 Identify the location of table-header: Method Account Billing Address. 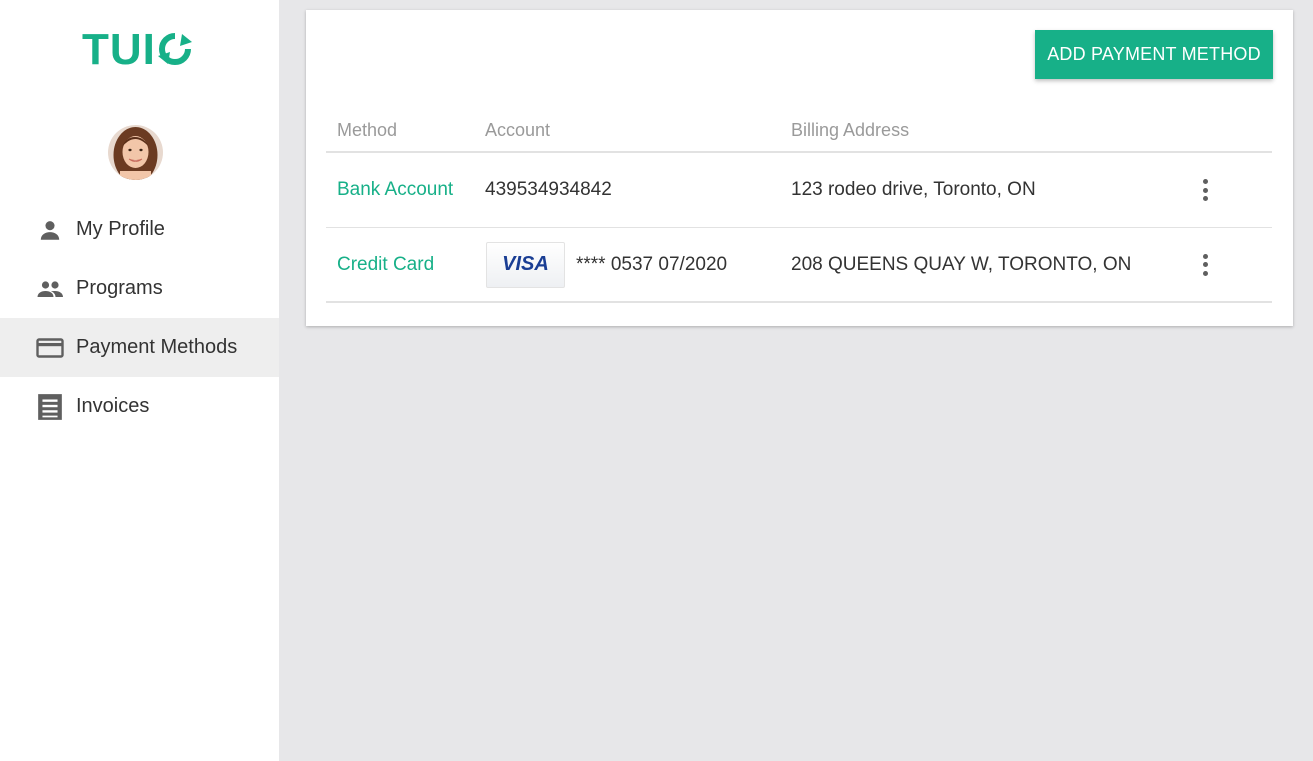
(799, 131).